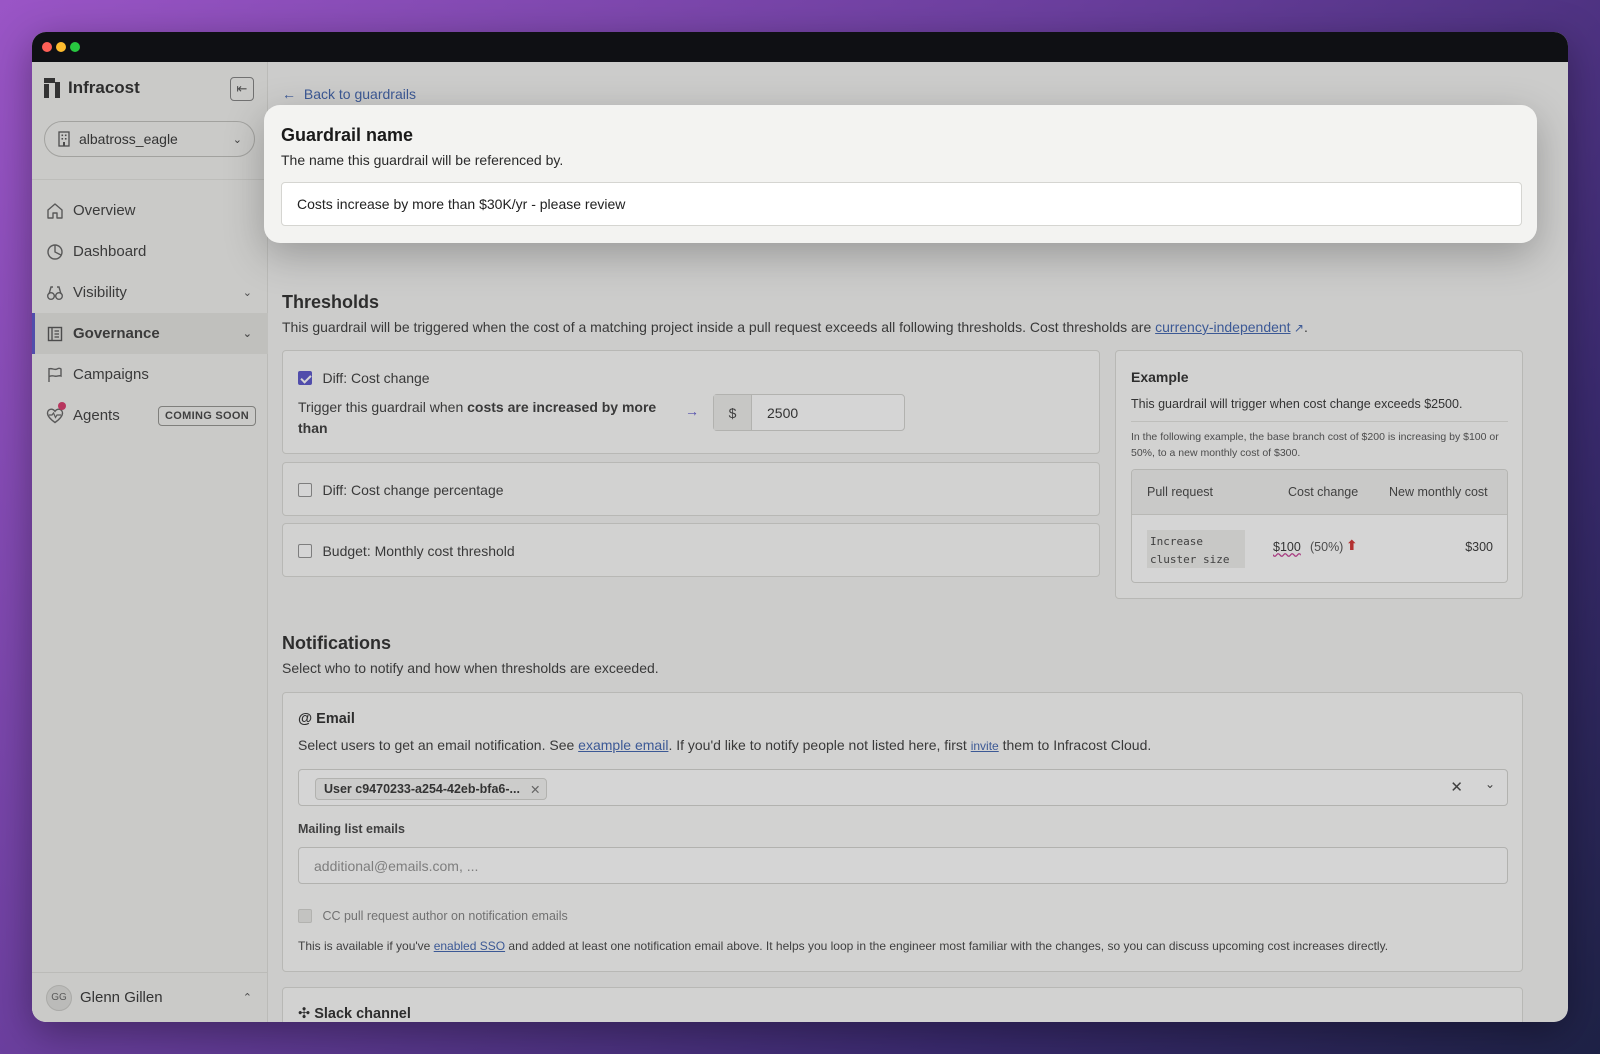 The height and width of the screenshot is (1054, 1600). Describe the element at coordinates (418, 550) in the screenshot. I see `budget-threshold-label: Budget: Monthly cost threshold` at that location.